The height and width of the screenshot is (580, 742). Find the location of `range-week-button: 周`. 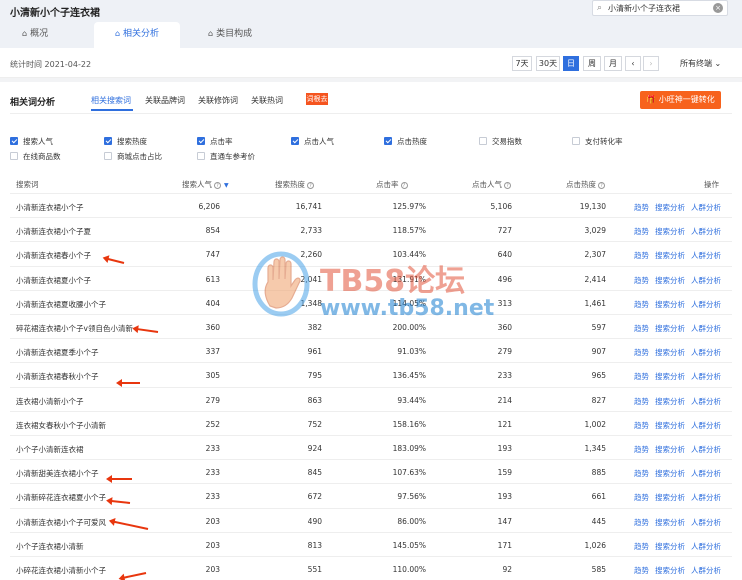

range-week-button: 周 is located at coordinates (592, 63).